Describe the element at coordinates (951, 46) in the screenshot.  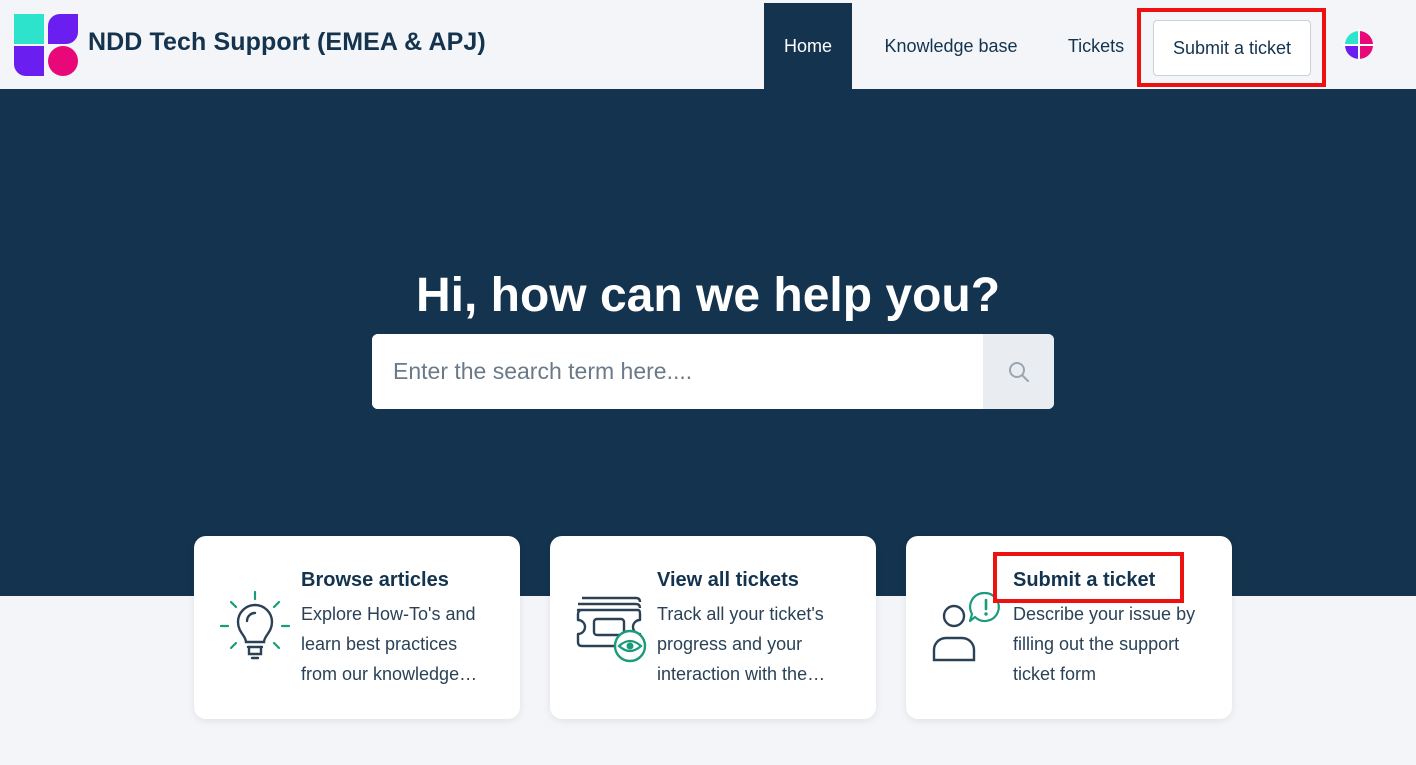
I see `nav-knowledge-base: Knowledge base` at that location.